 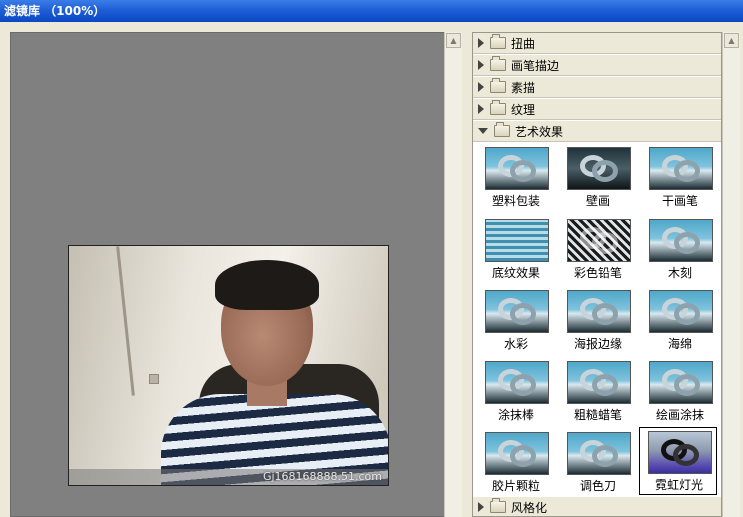 I want to click on category-label: 扭曲, so click(x=523, y=43).